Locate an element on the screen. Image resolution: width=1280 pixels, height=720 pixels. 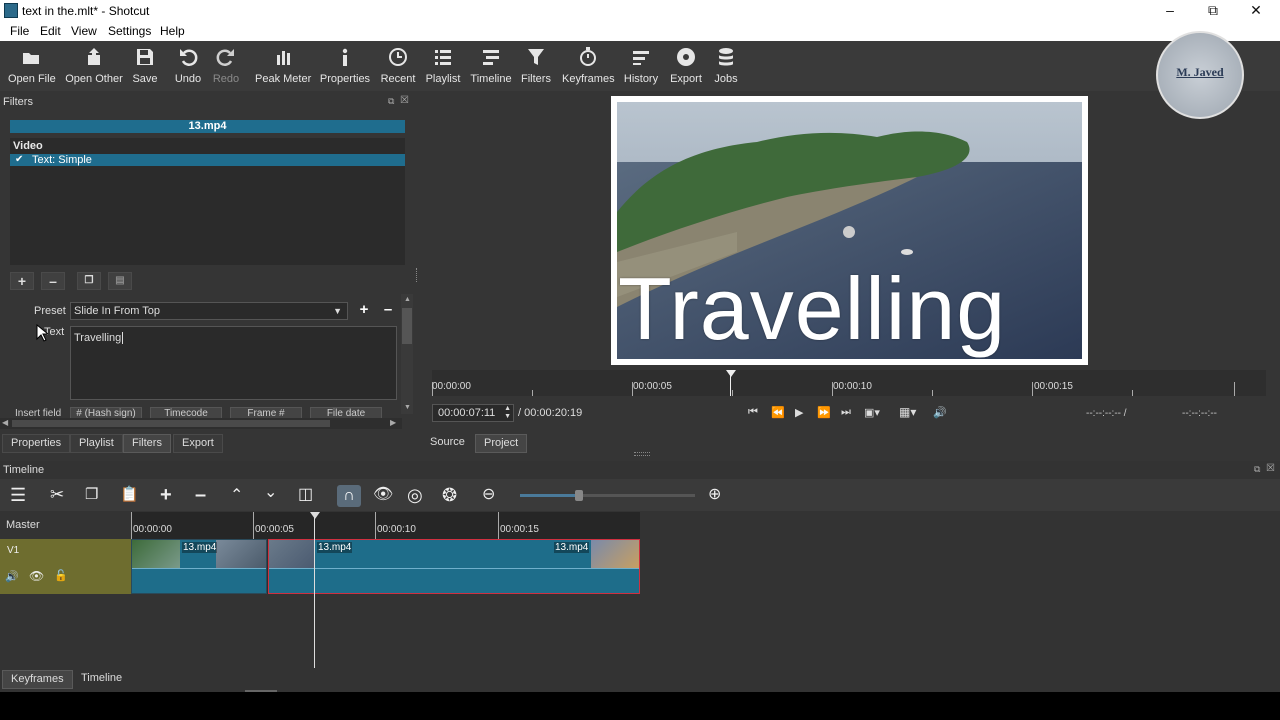
playlist-button: Playlist is located at coordinates (443, 67).